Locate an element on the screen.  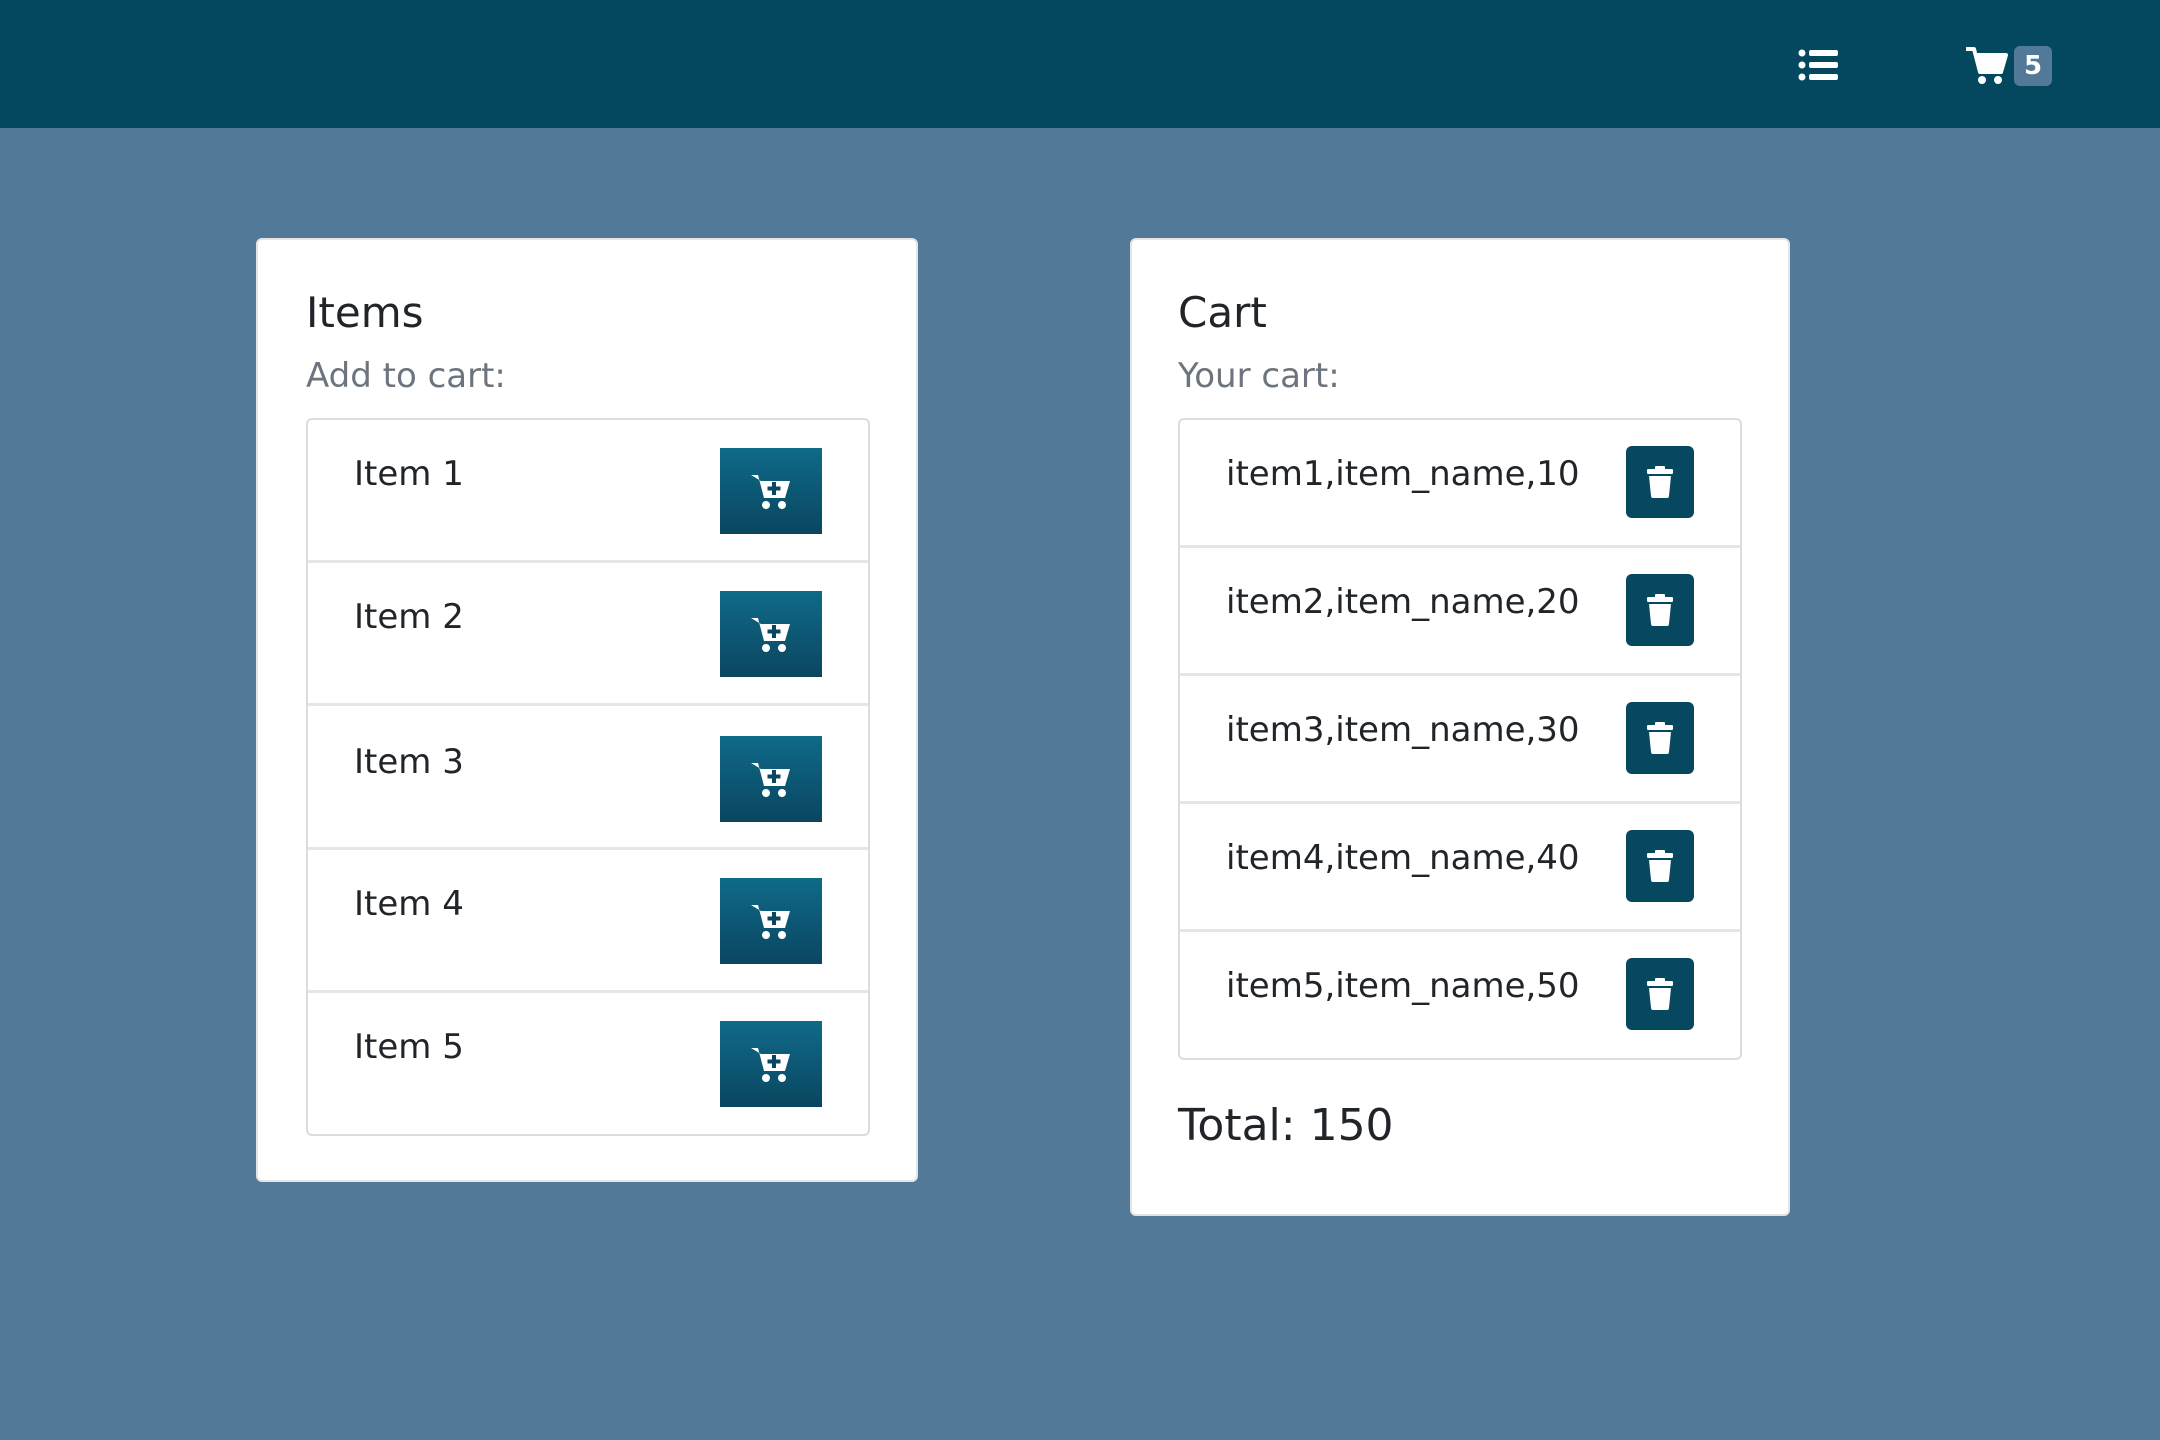
list-item: Item 1 is located at coordinates (588, 491).